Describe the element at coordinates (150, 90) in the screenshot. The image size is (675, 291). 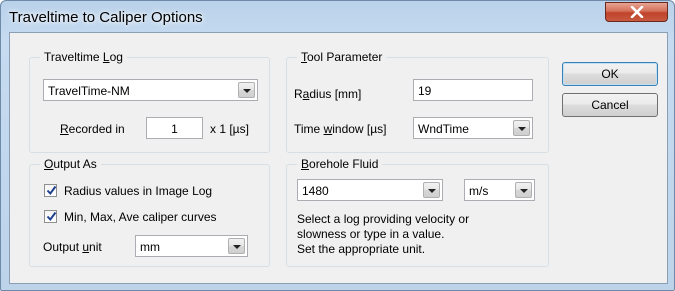
I see `traveltime-log-select: TravelTime-NM` at that location.